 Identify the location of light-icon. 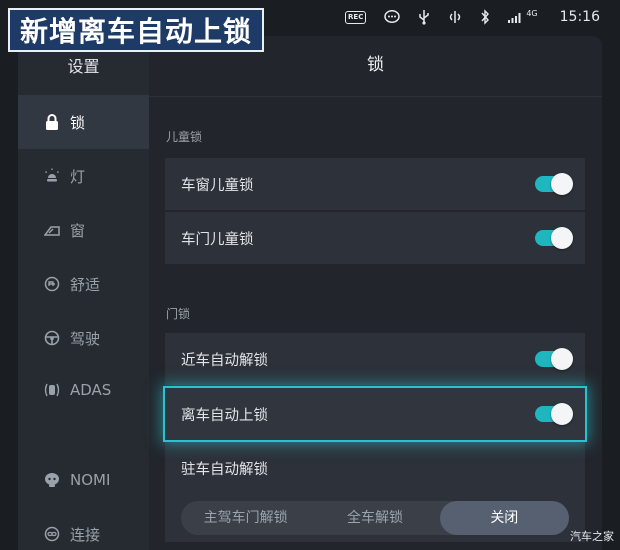
(52, 176).